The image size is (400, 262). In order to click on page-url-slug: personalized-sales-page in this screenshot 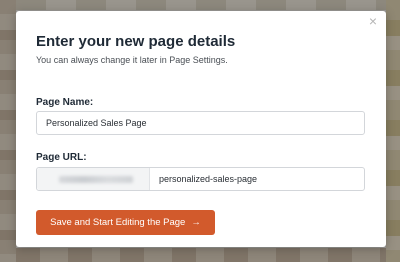, I will do `click(208, 179)`.